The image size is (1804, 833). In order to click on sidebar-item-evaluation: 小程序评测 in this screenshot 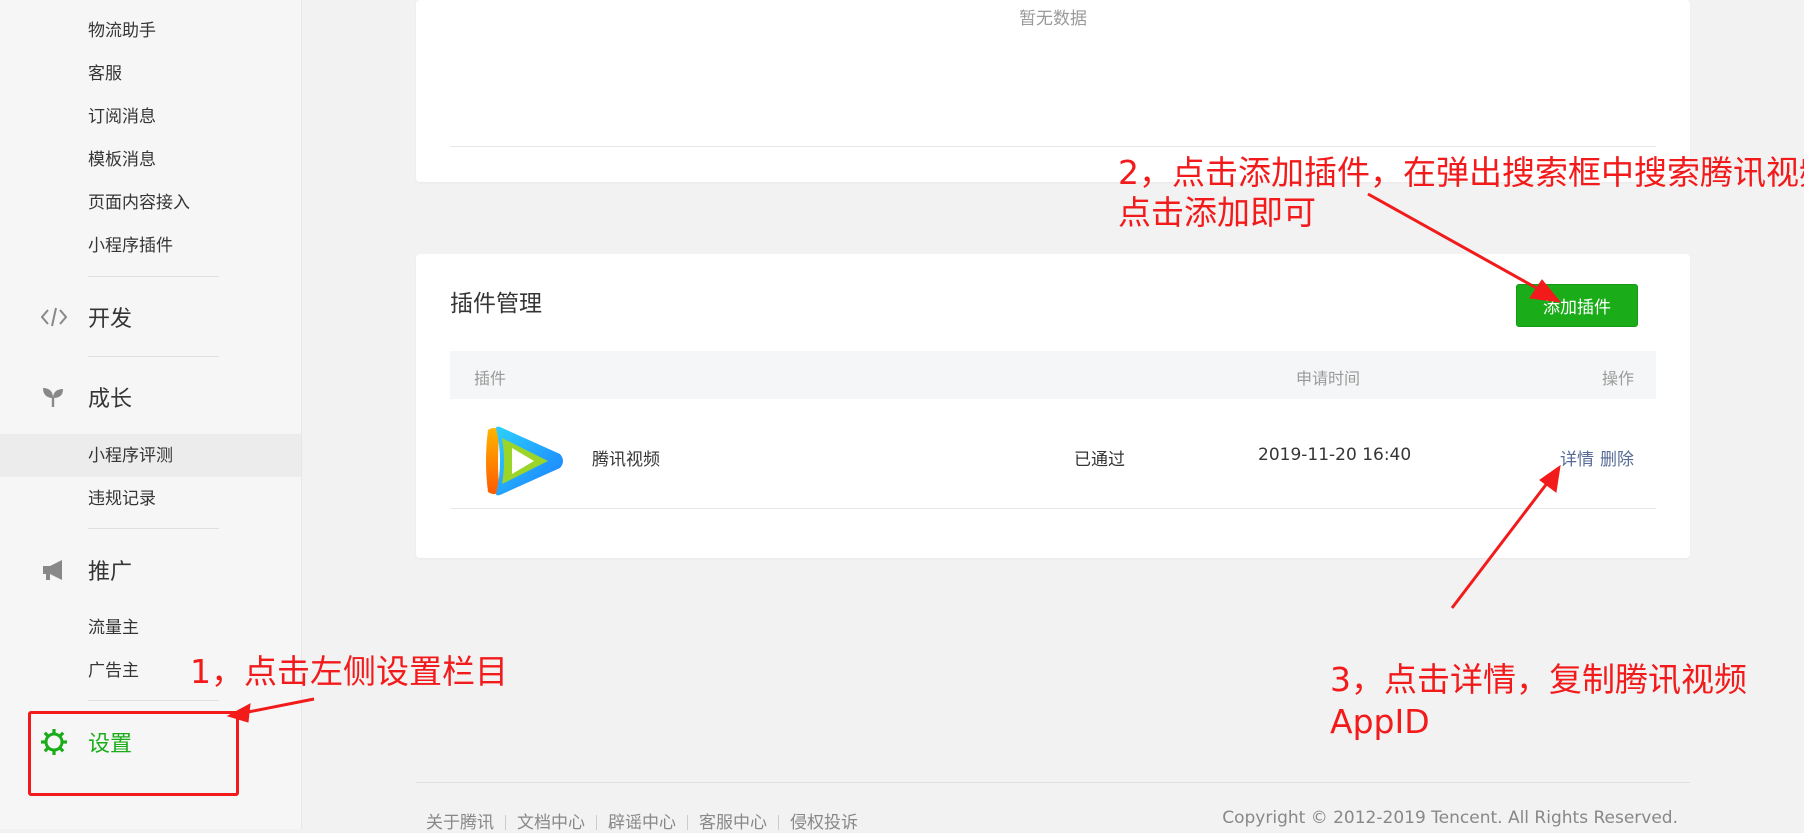, I will do `click(130, 456)`.